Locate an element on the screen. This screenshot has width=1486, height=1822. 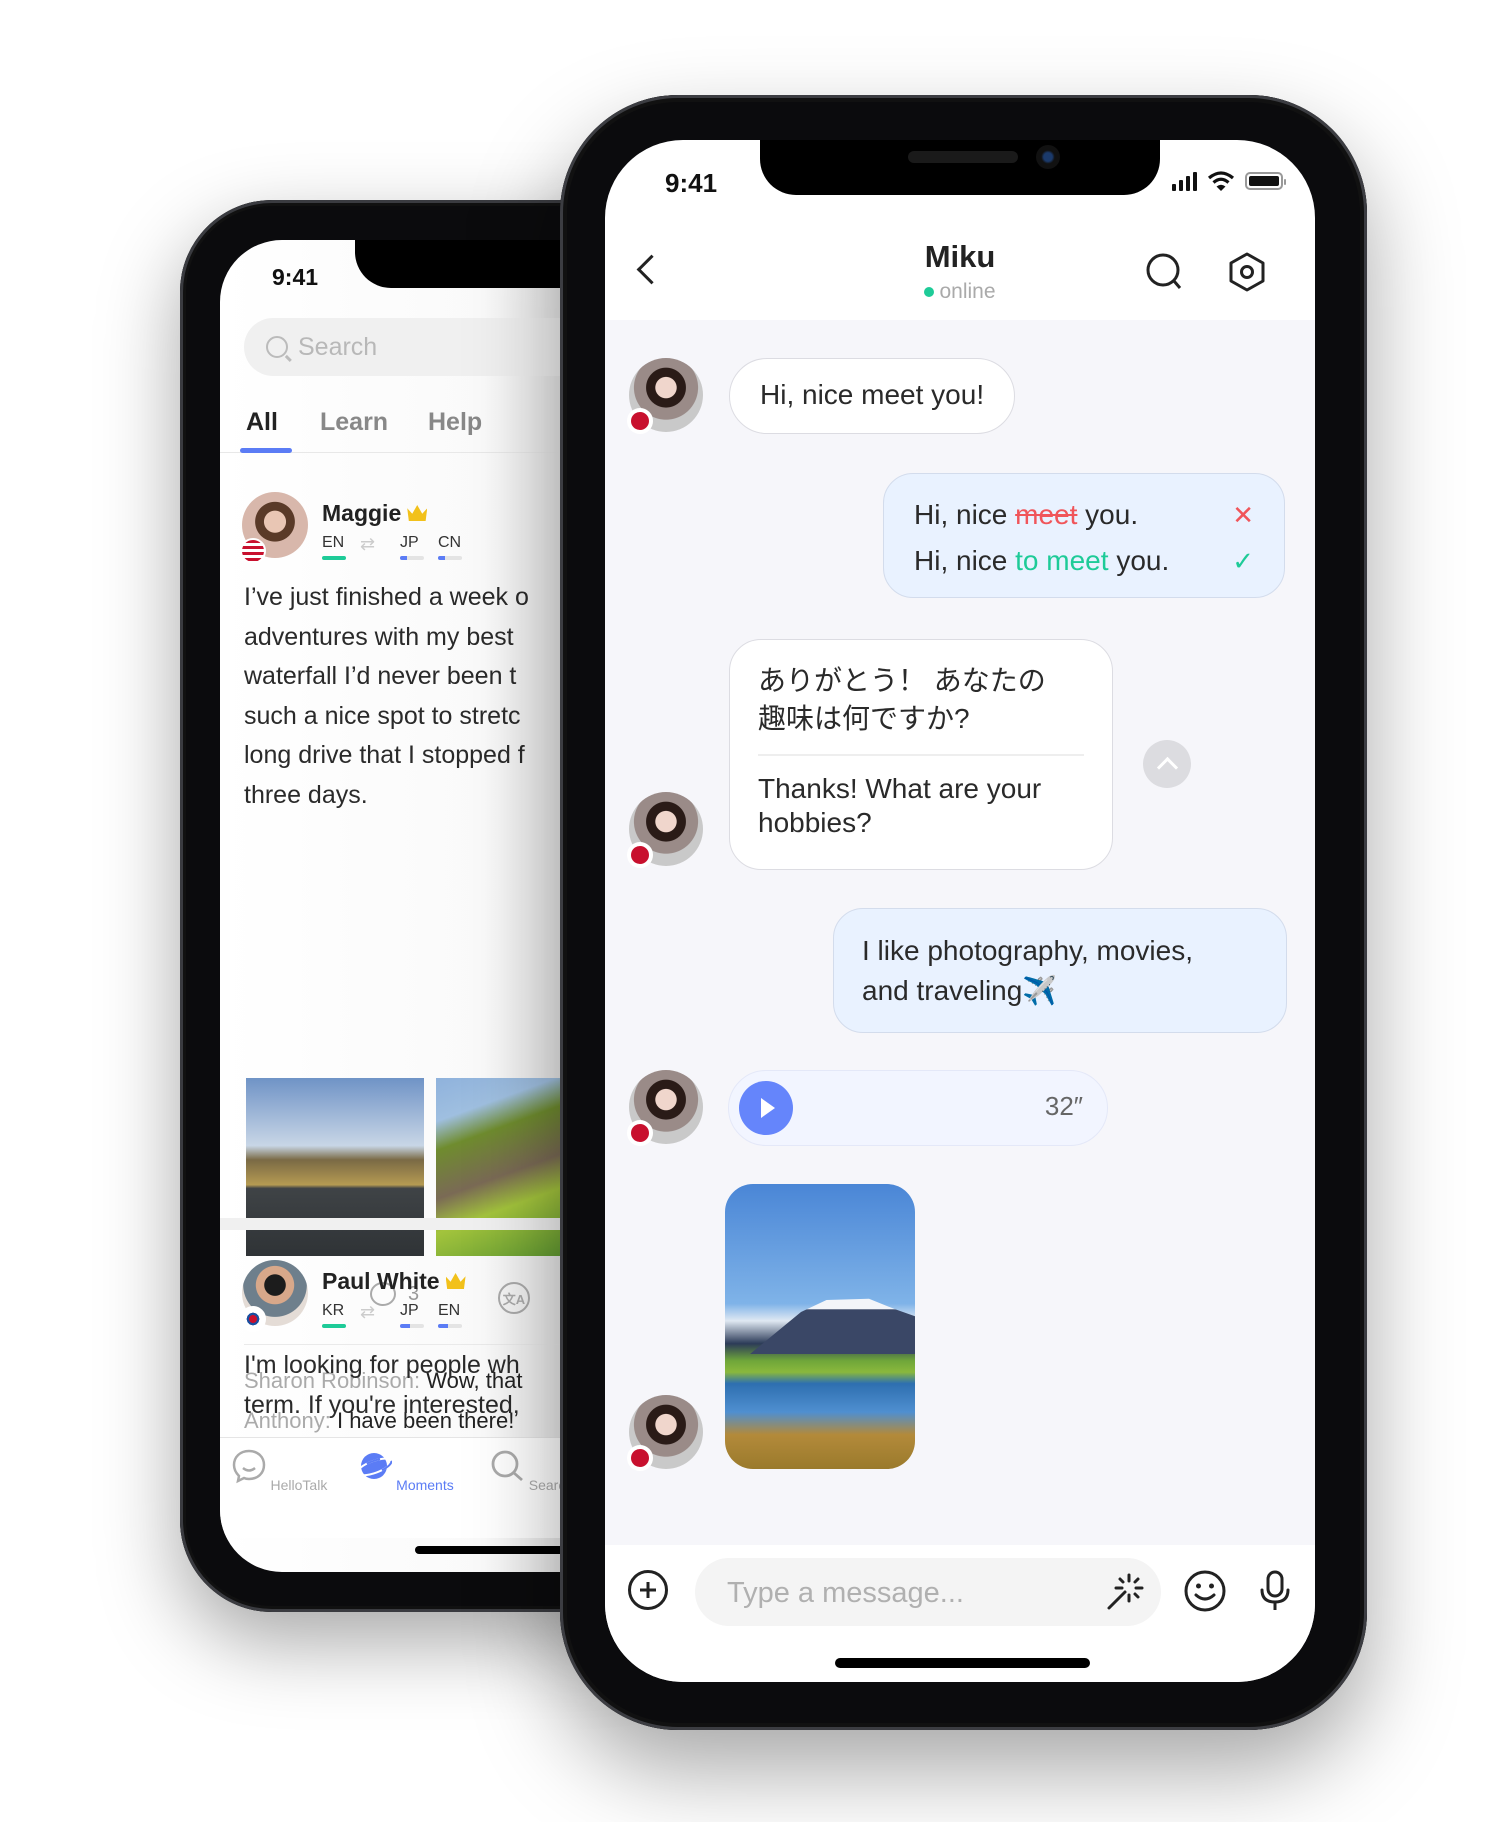
learning-language: CN is located at coordinates (450, 542).